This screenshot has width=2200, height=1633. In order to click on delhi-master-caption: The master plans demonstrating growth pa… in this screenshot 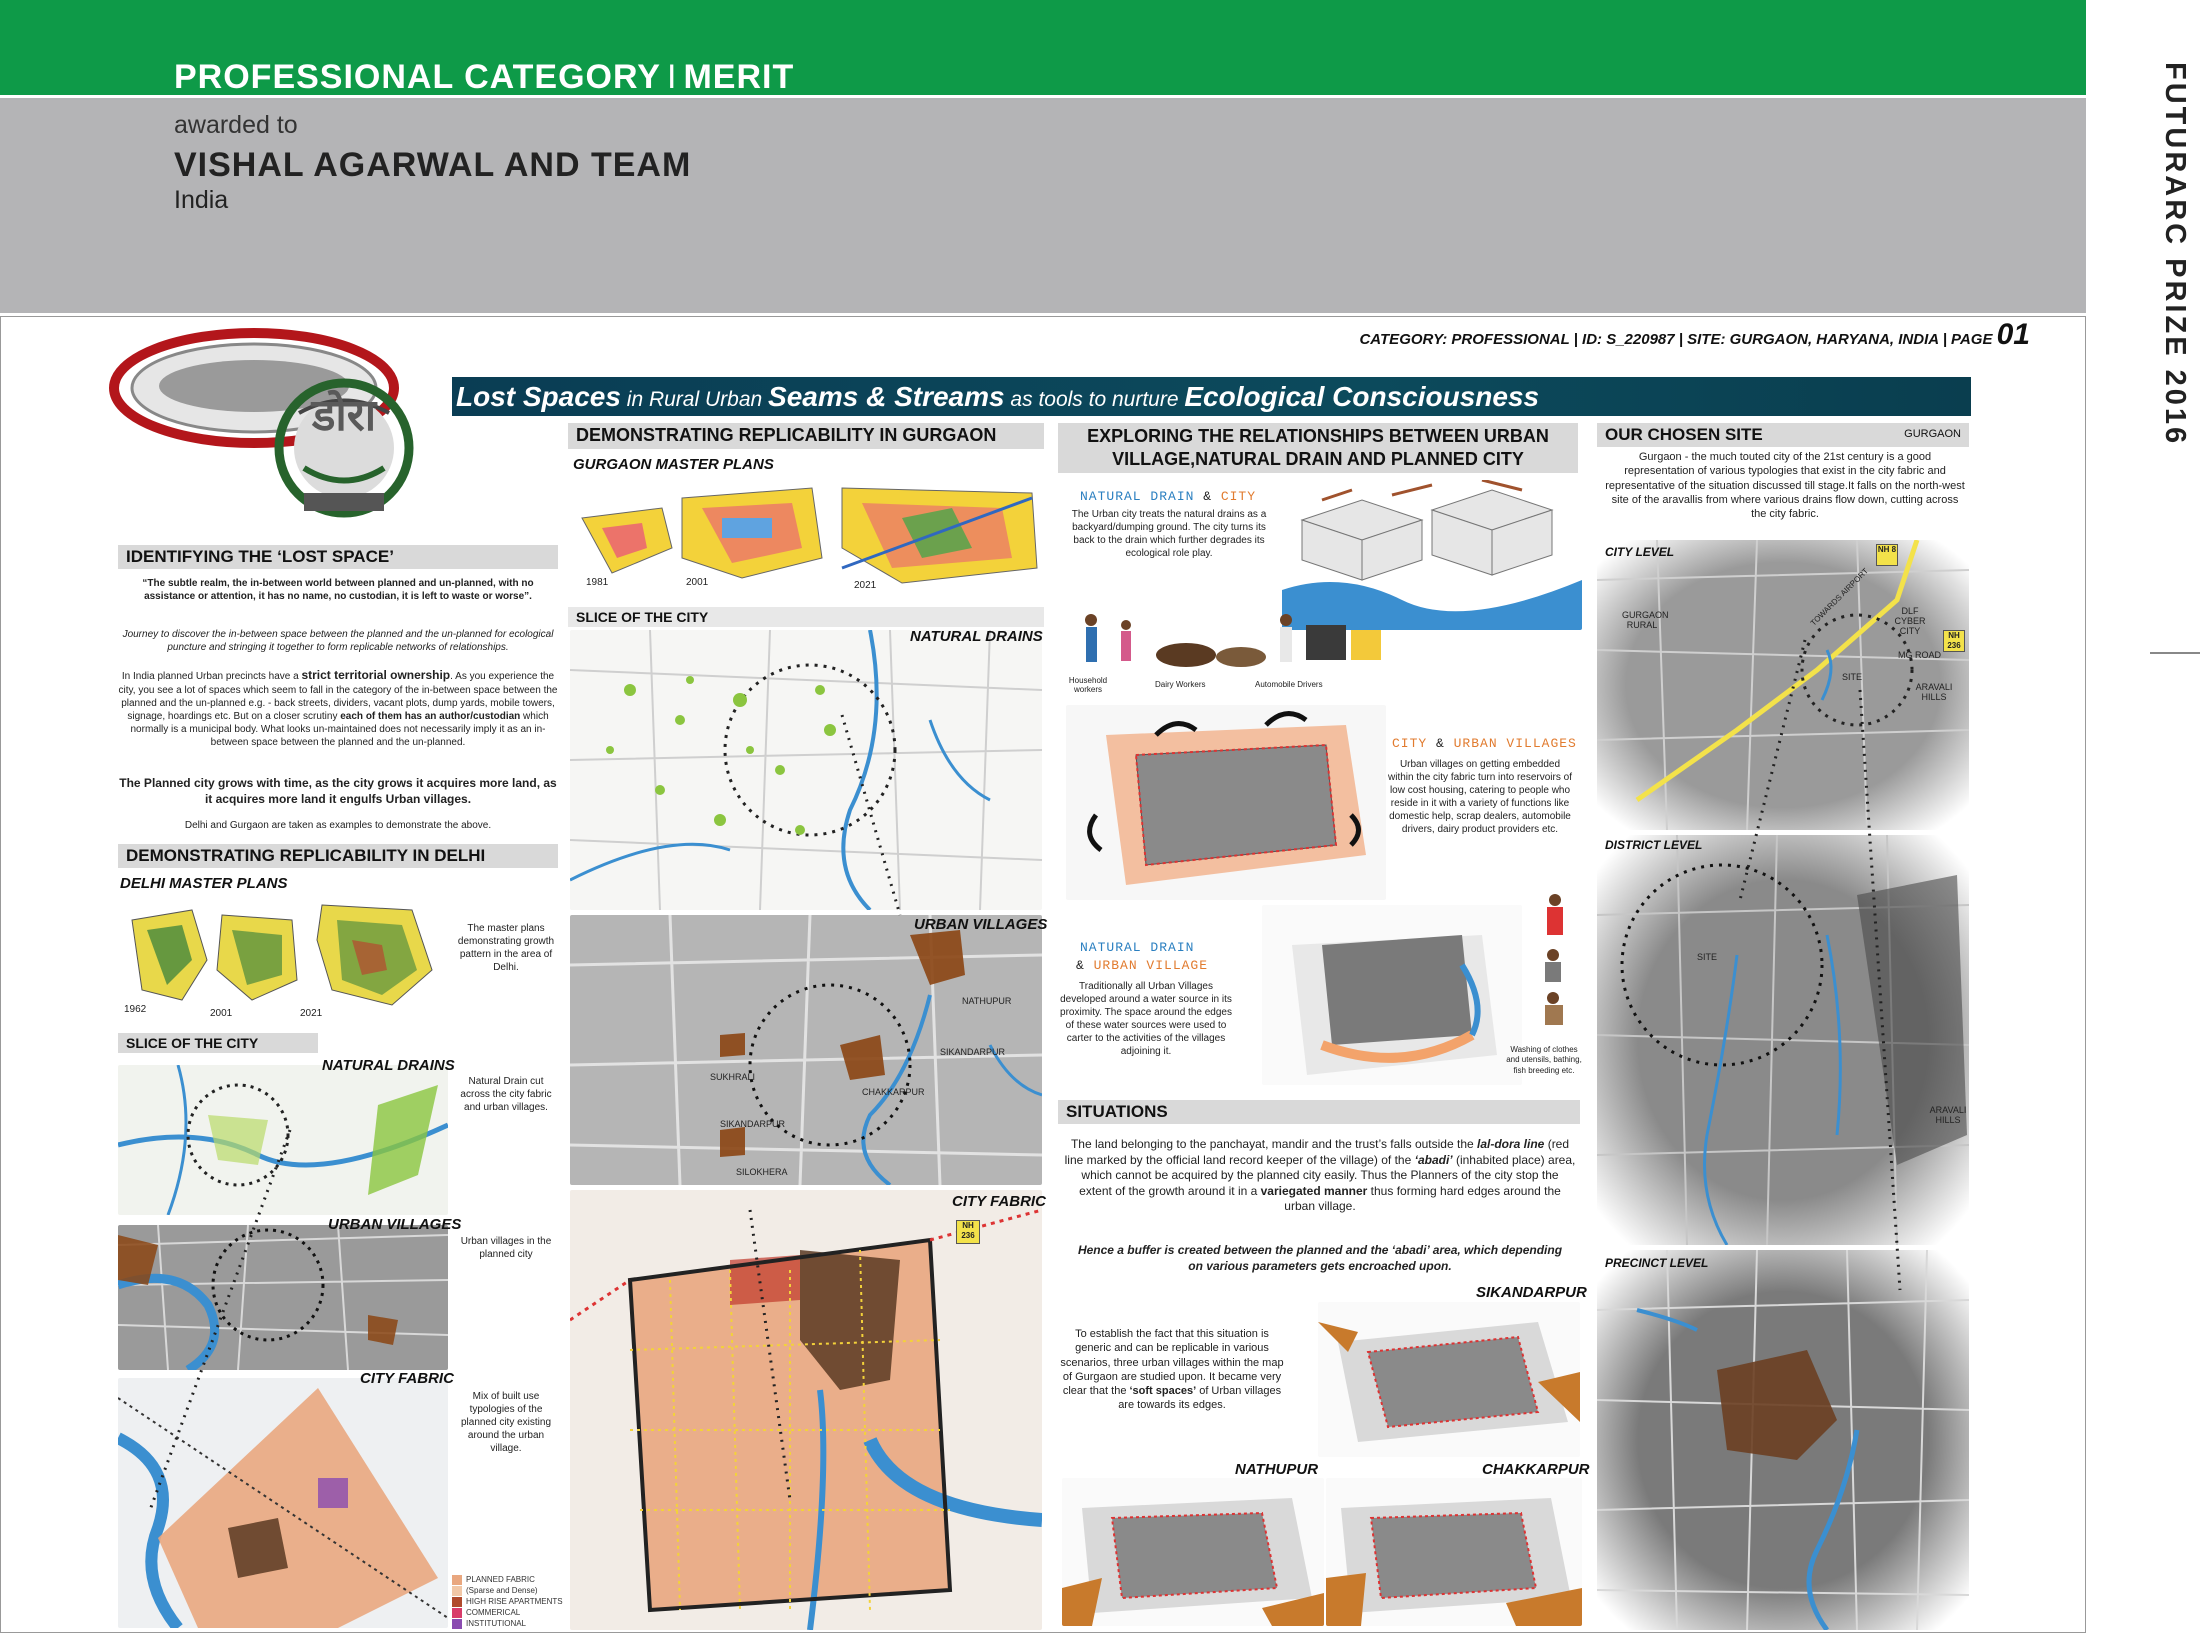, I will do `click(506, 948)`.